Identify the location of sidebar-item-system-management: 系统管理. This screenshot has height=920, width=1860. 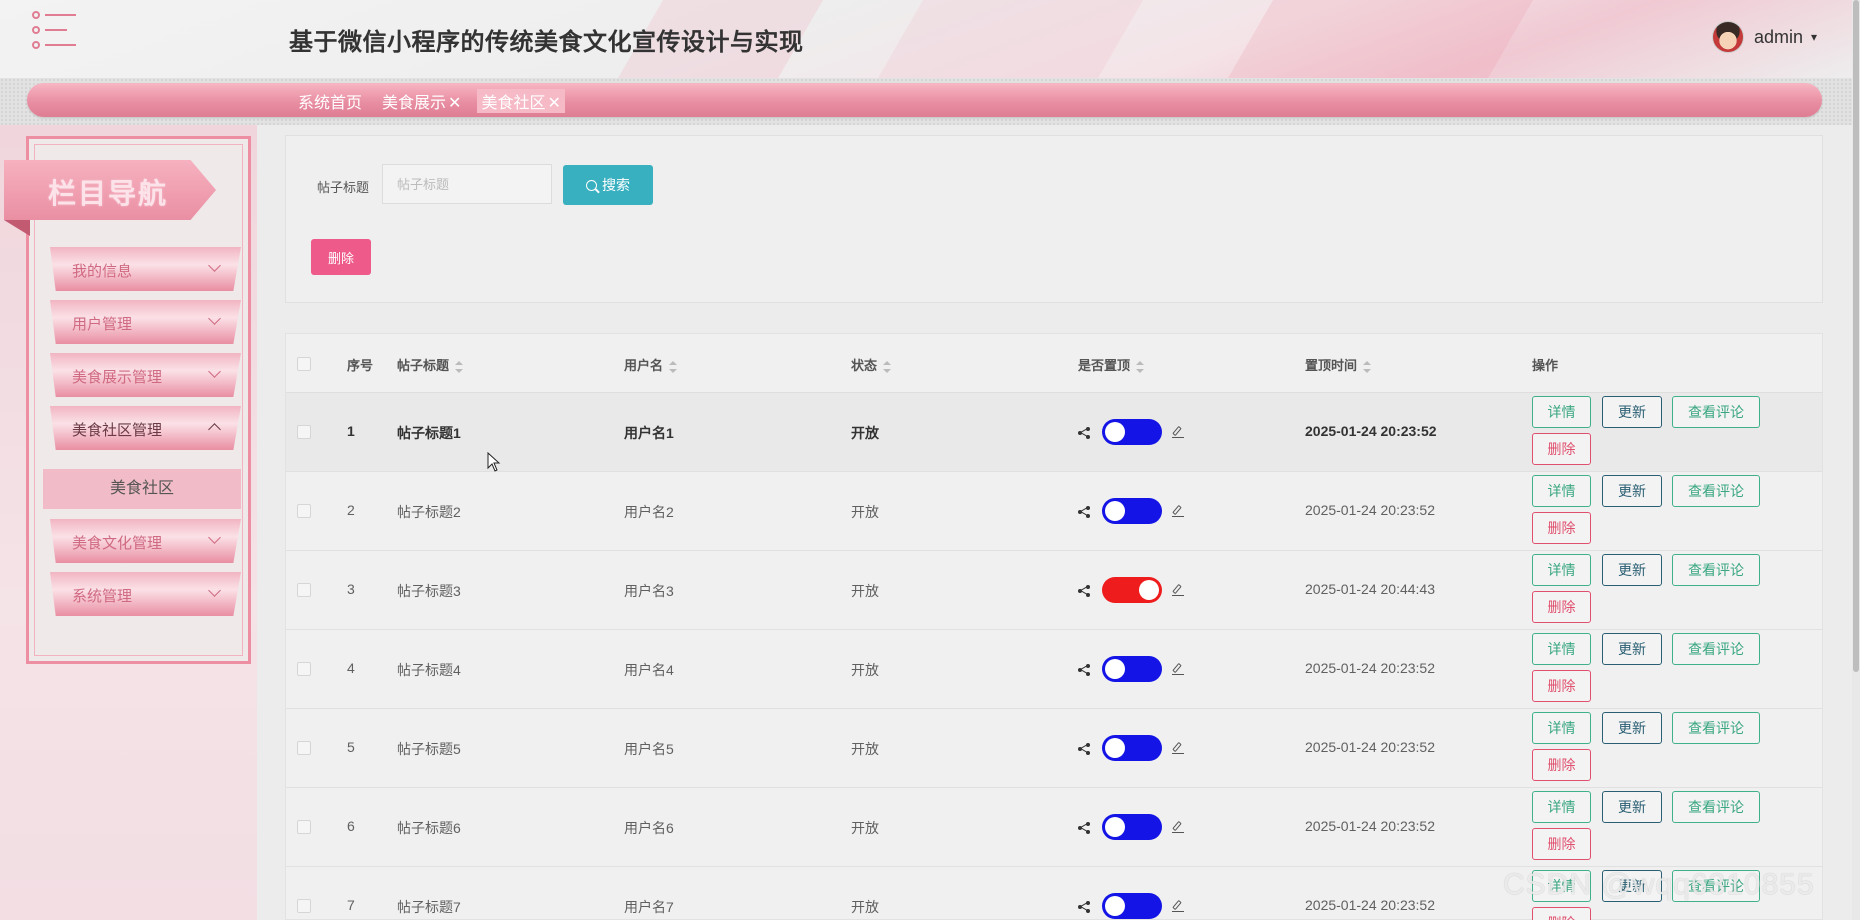
(145, 594).